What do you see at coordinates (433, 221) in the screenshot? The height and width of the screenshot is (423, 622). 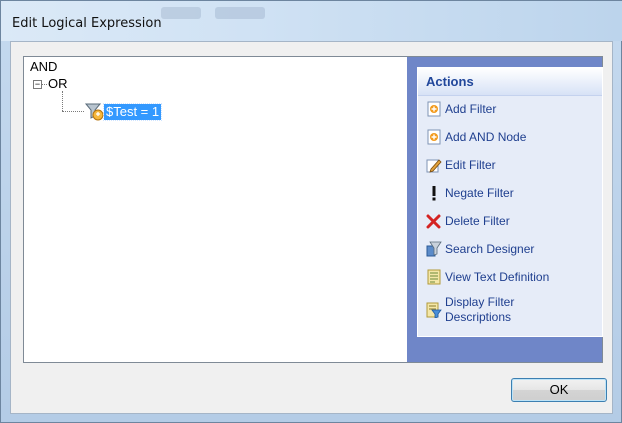 I see `delete-filter-icon` at bounding box center [433, 221].